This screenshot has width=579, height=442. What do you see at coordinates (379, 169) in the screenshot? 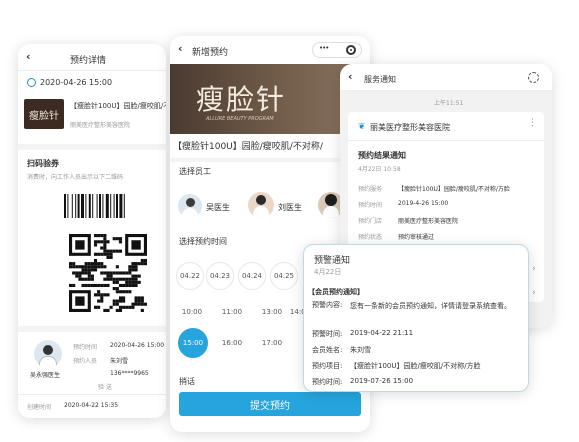
I see `notice-date: 4月22日 10:58` at bounding box center [379, 169].